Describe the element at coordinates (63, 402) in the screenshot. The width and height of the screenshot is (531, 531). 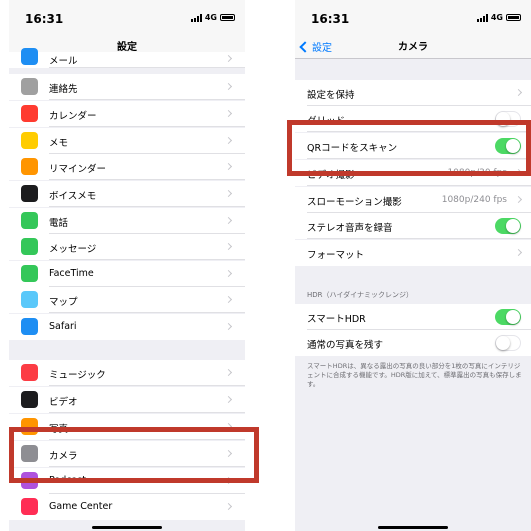
I see `settings-item-label: ビデオ` at that location.